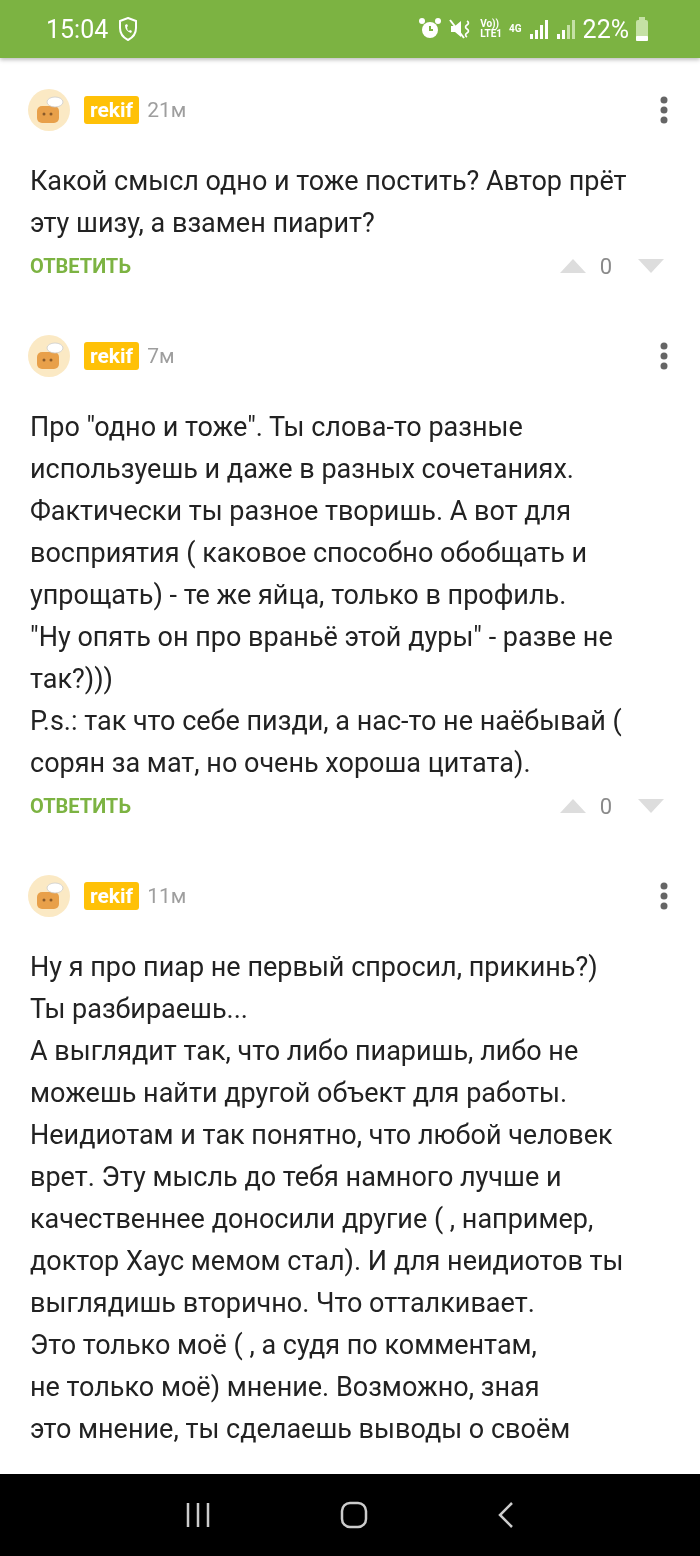  Describe the element at coordinates (506, 1515) in the screenshot. I see `back-icon` at that location.